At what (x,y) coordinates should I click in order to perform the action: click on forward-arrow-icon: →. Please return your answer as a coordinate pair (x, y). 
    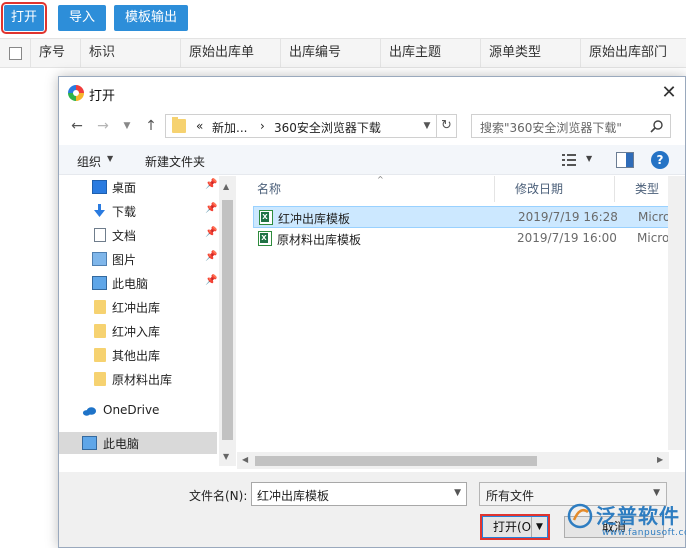
    Looking at the image, I should click on (103, 126).